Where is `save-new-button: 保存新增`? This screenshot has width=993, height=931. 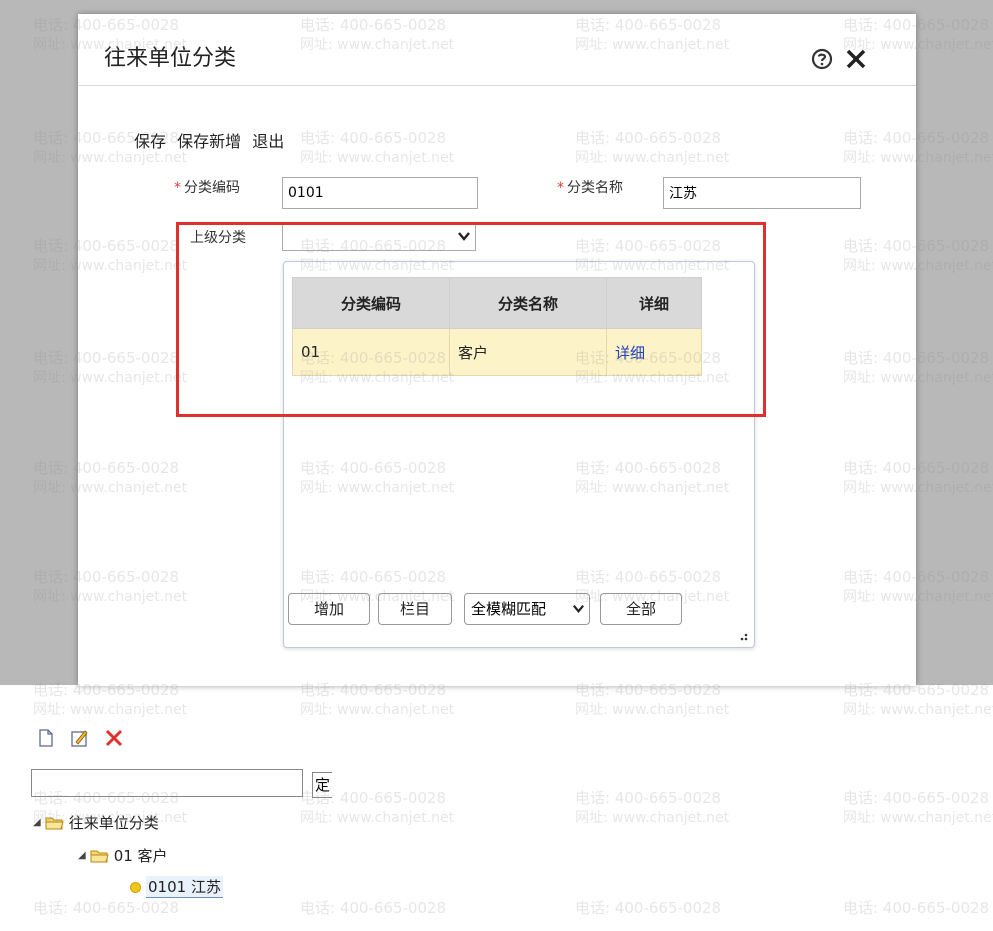
save-new-button: 保存新增 is located at coordinates (209, 141).